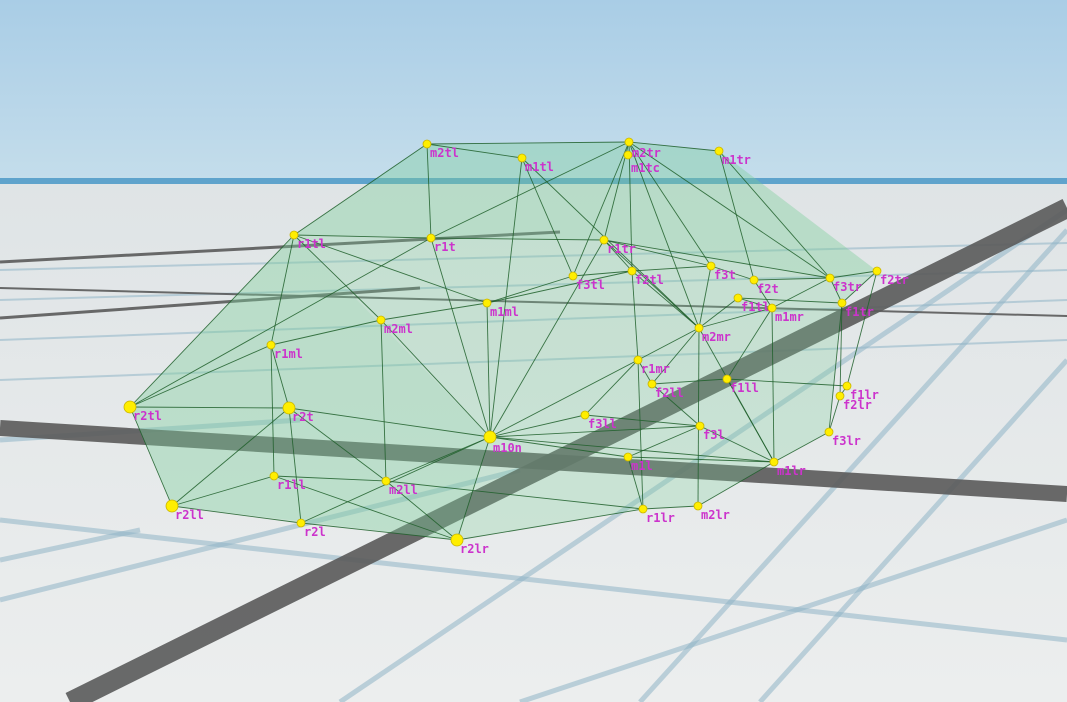 Image resolution: width=1067 pixels, height=702 pixels. I want to click on node-label: m2ml, so click(398, 329).